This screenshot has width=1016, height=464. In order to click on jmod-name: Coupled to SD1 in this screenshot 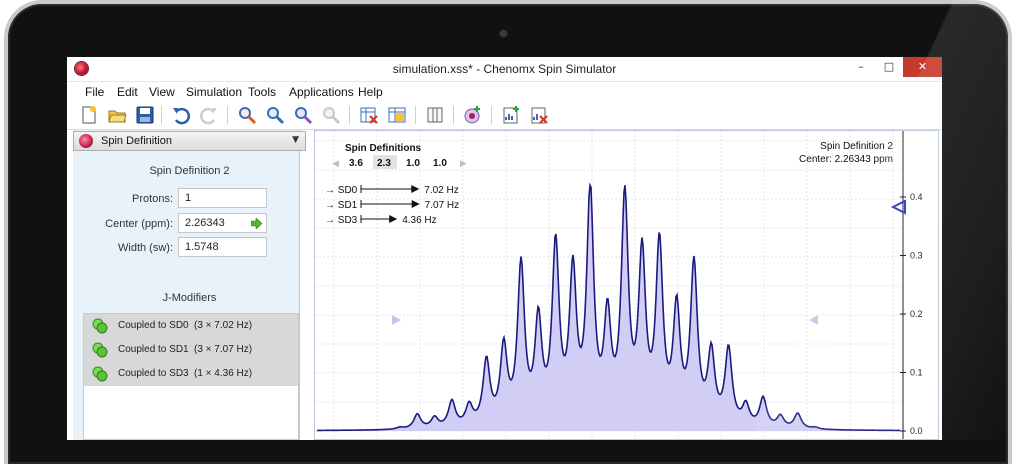, I will do `click(153, 349)`.